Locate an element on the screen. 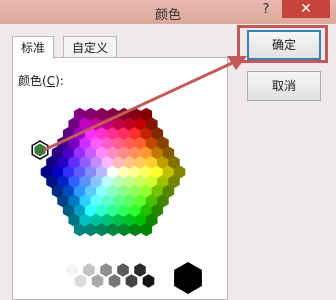 The width and height of the screenshot is (336, 300). black-color-cell is located at coordinates (188, 278).